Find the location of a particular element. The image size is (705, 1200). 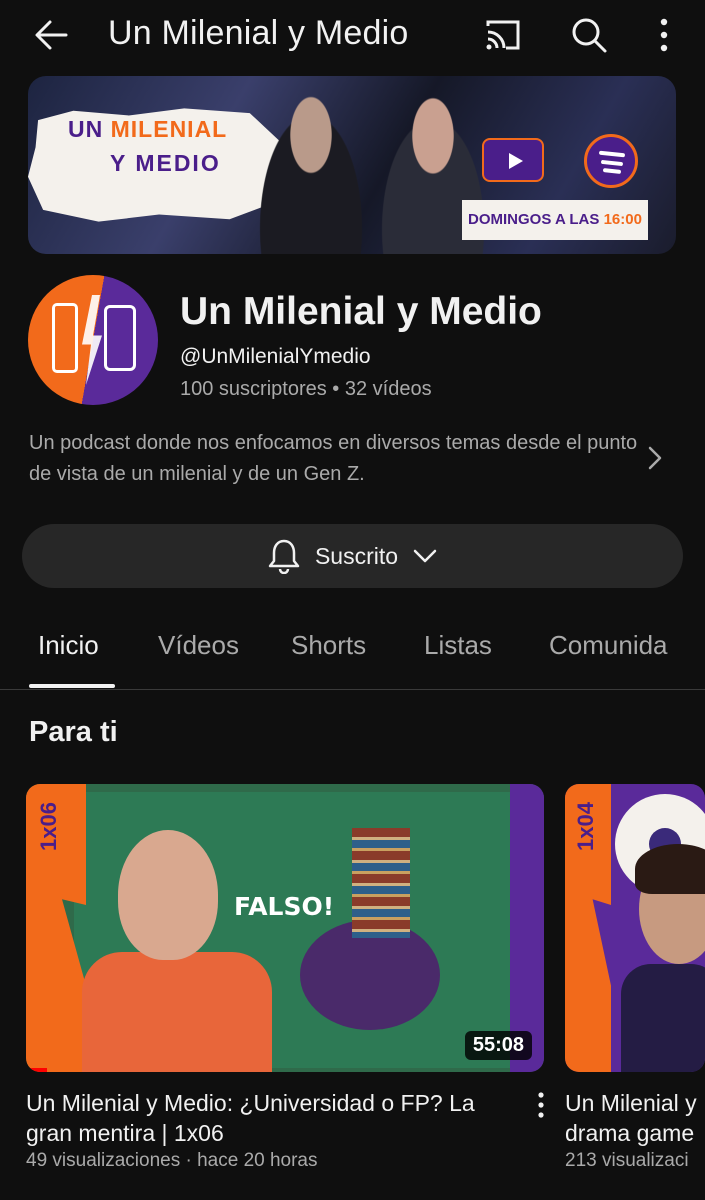

lightning-bolt-icon is located at coordinates (92, 340).